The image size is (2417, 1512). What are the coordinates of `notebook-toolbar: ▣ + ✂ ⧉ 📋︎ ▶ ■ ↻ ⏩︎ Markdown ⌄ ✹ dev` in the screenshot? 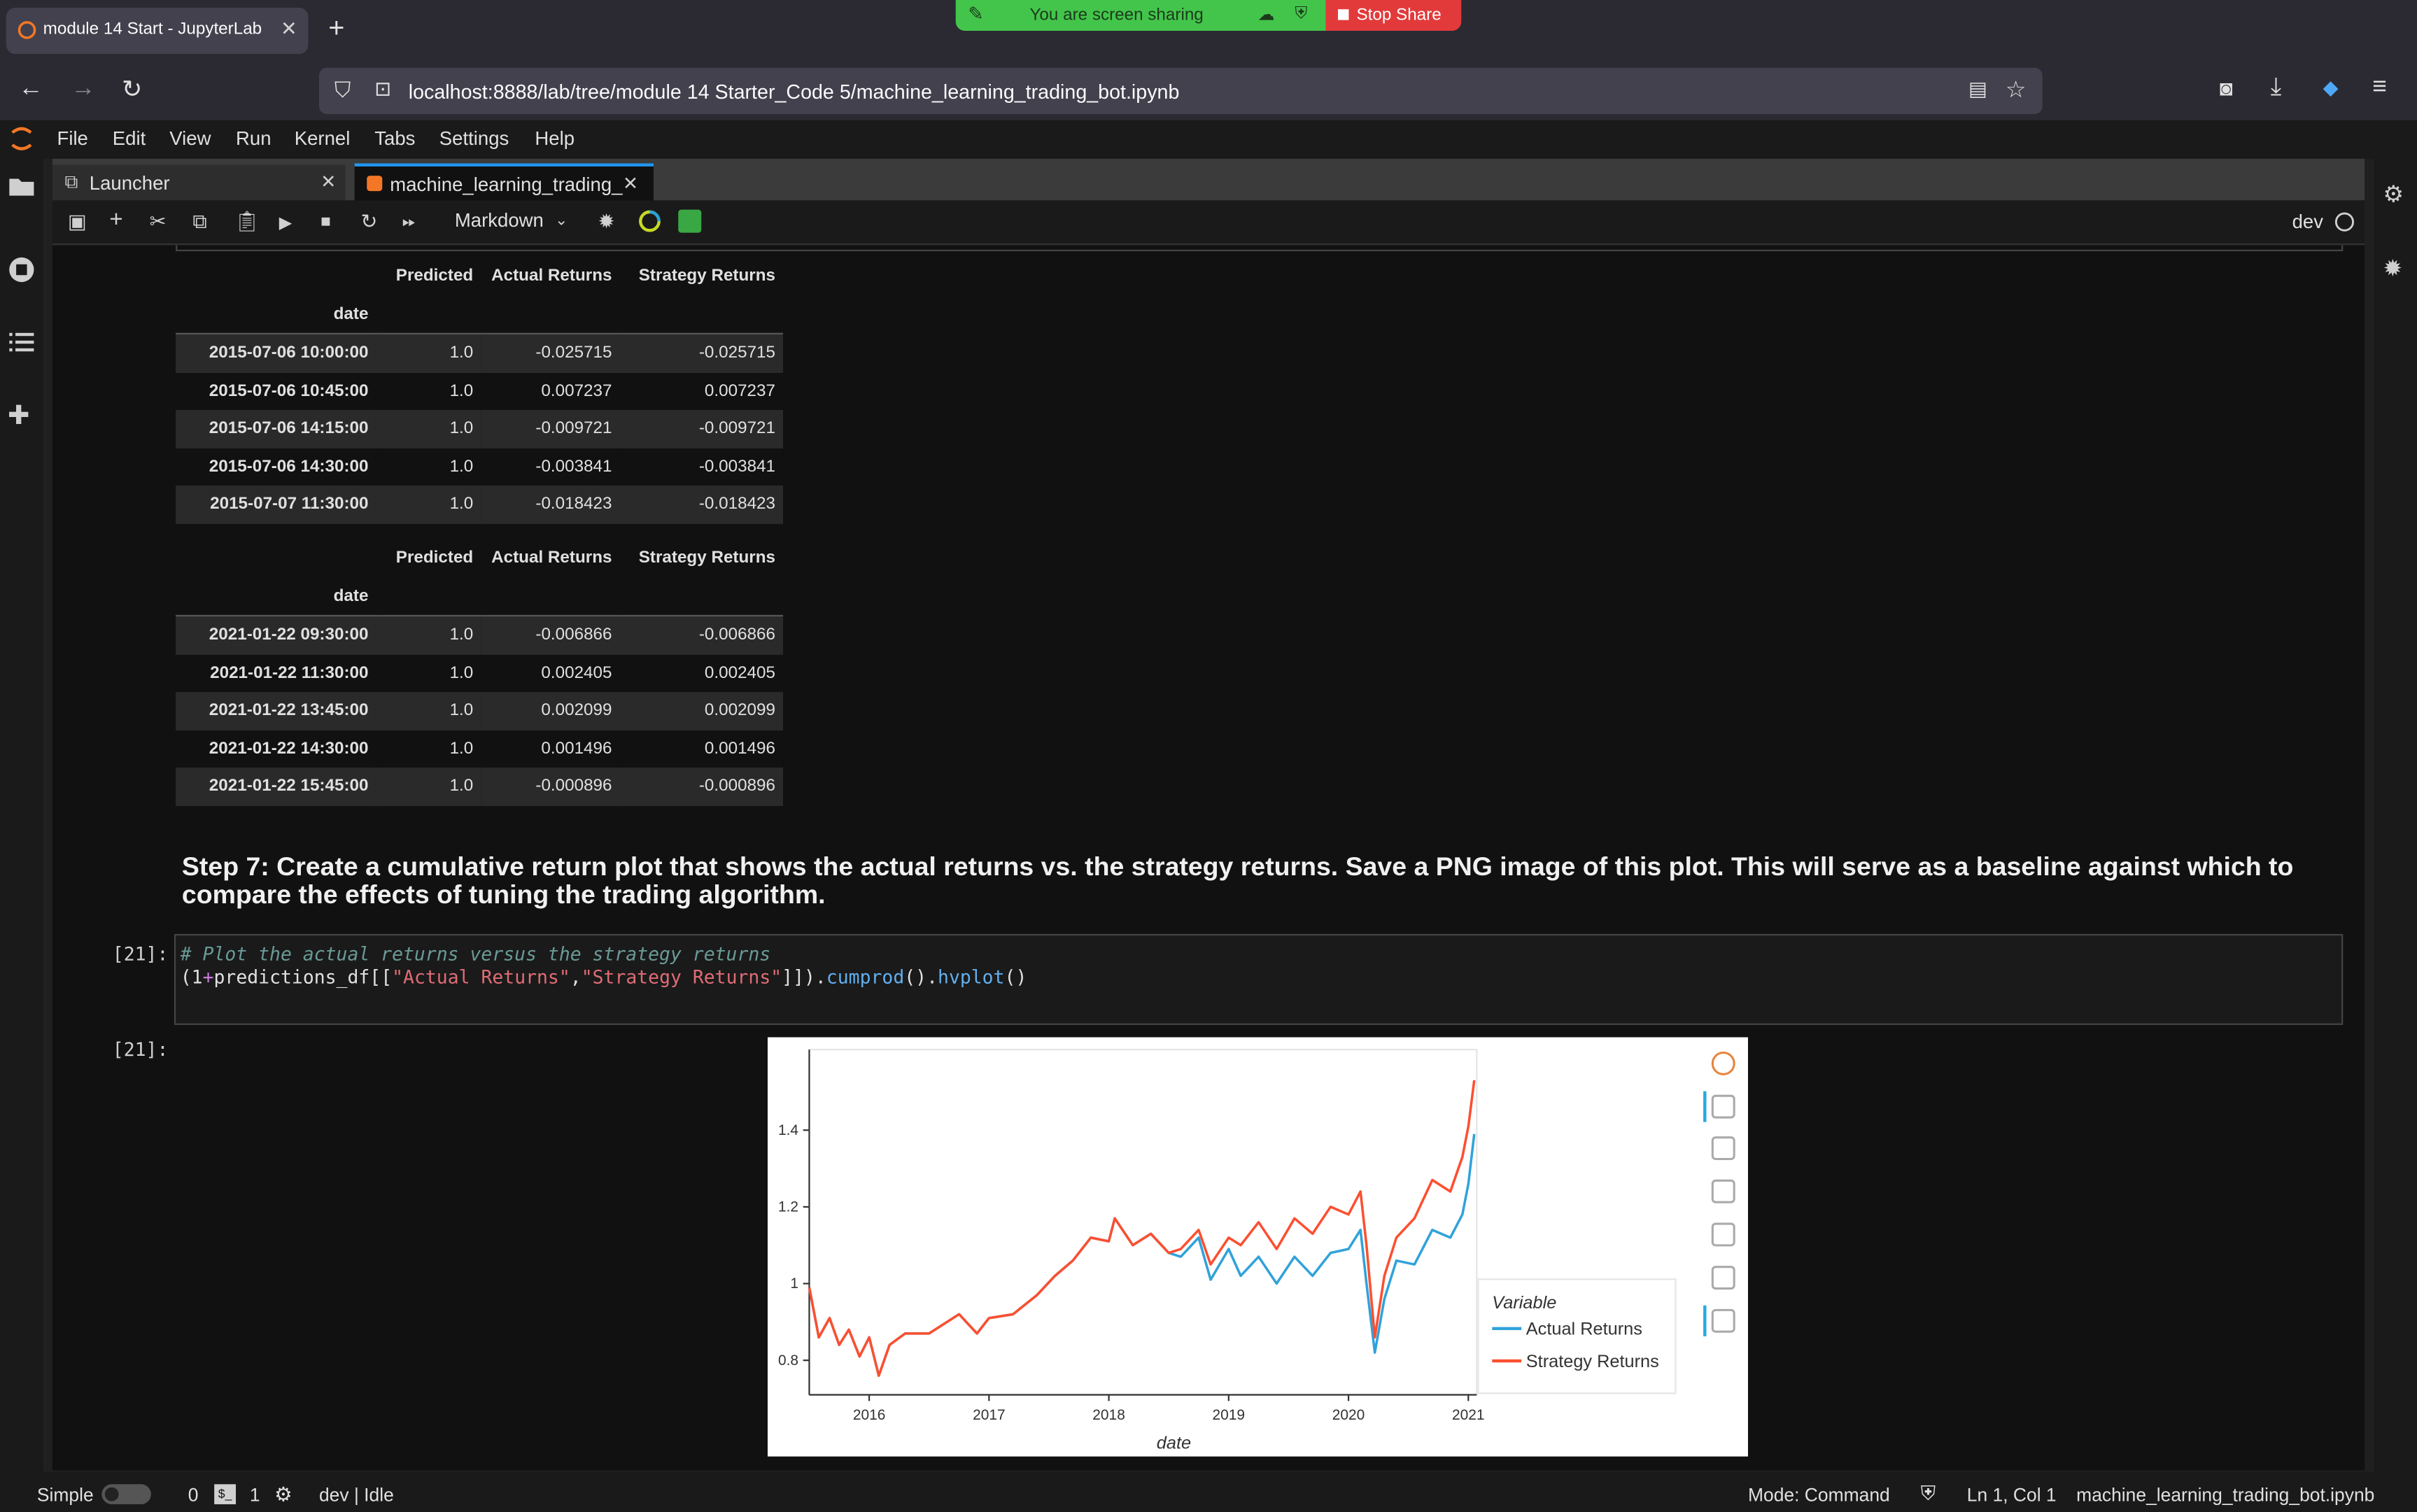 It's located at (1208, 223).